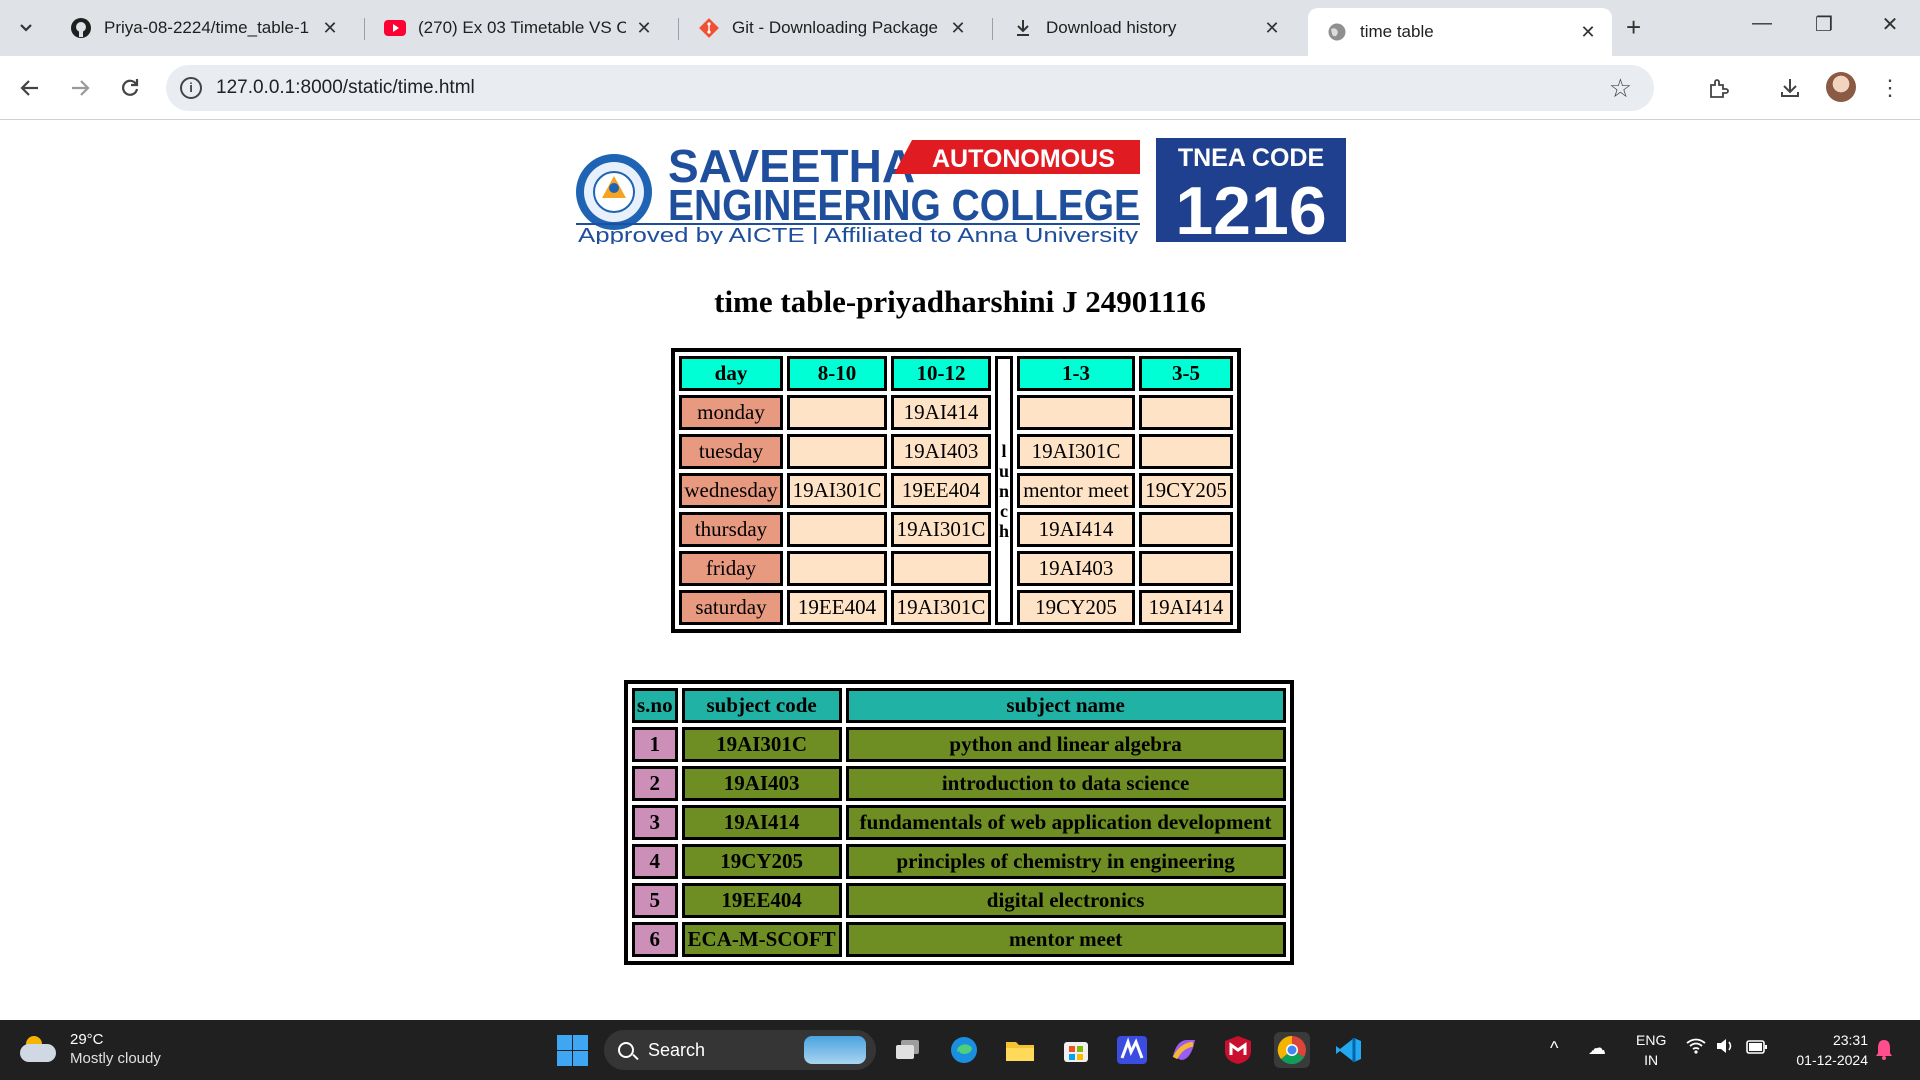 The width and height of the screenshot is (1920, 1080). I want to click on sno-cell: 3, so click(655, 822).